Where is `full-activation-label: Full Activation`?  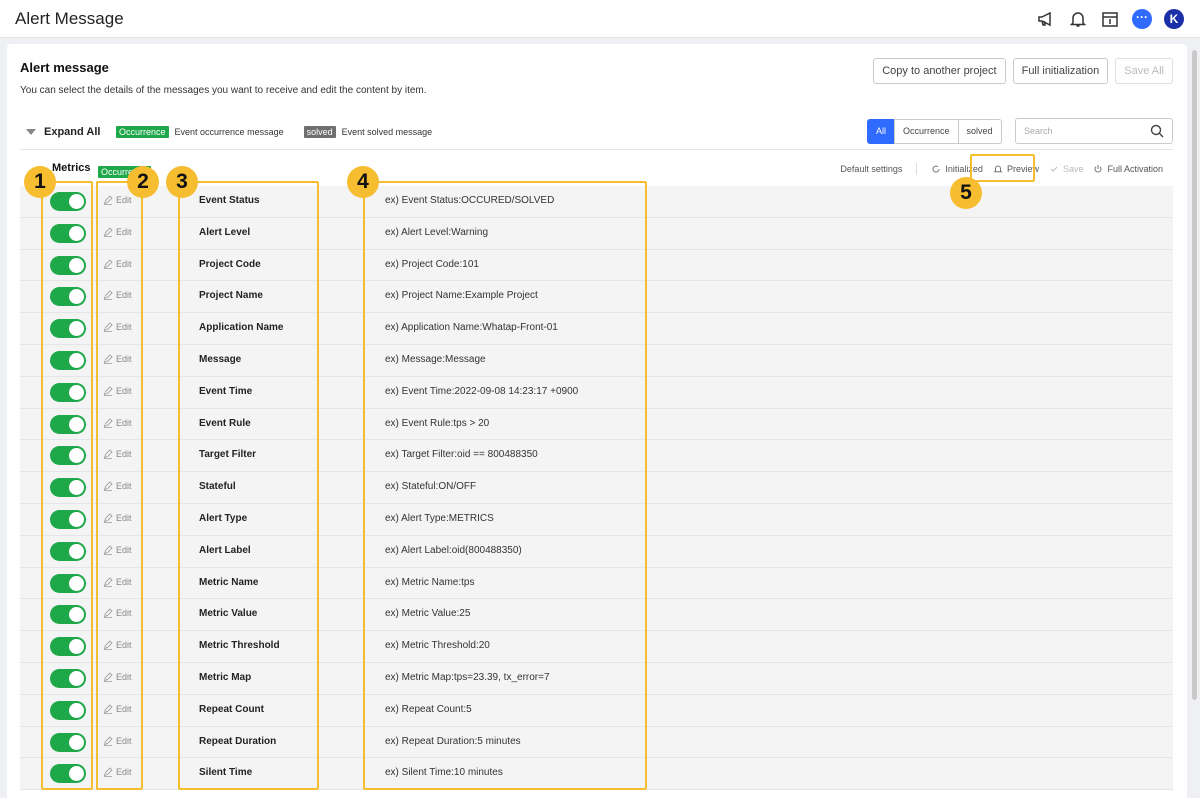
full-activation-label: Full Activation is located at coordinates (1135, 169).